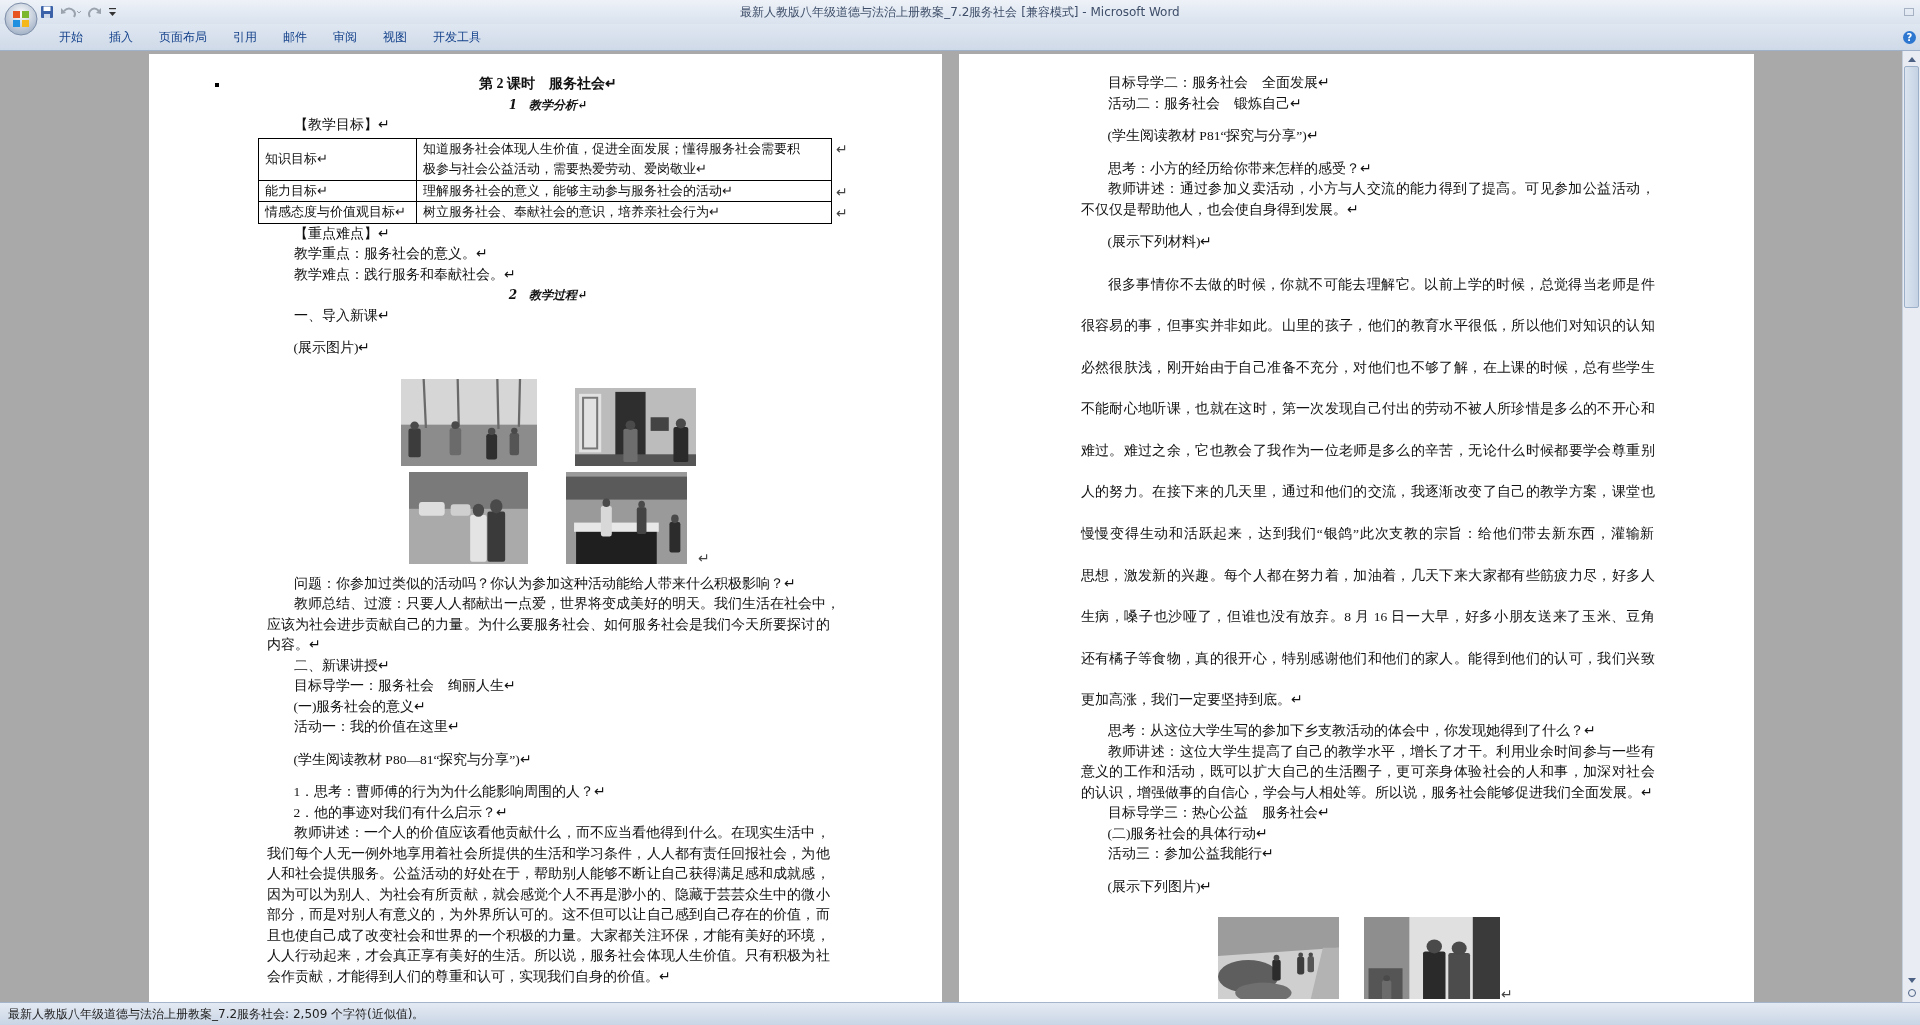  Describe the element at coordinates (1188, 833) in the screenshot. I see `paragraph: (二)服务社会的具体行动↵` at that location.